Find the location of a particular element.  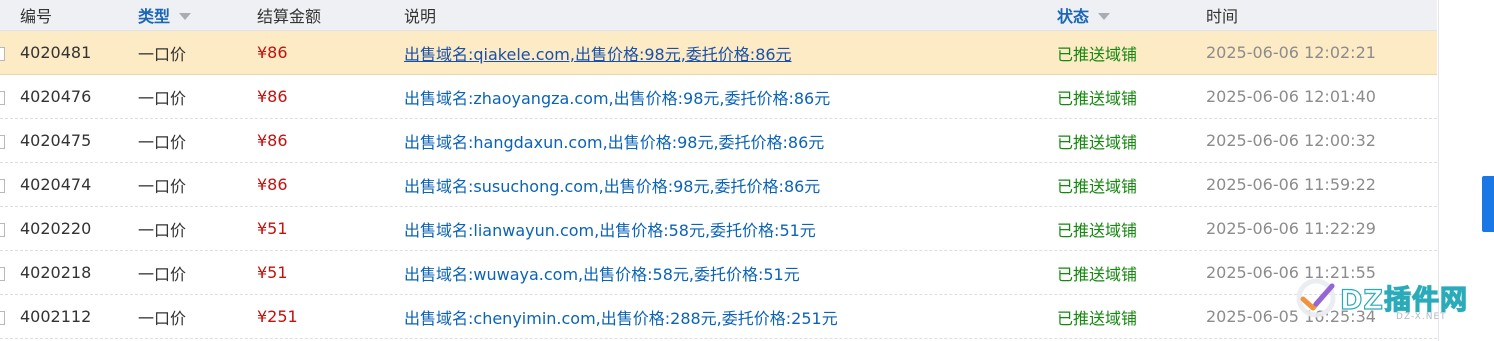

row-time: 2025-06-06 12:01:40 is located at coordinates (1291, 96).